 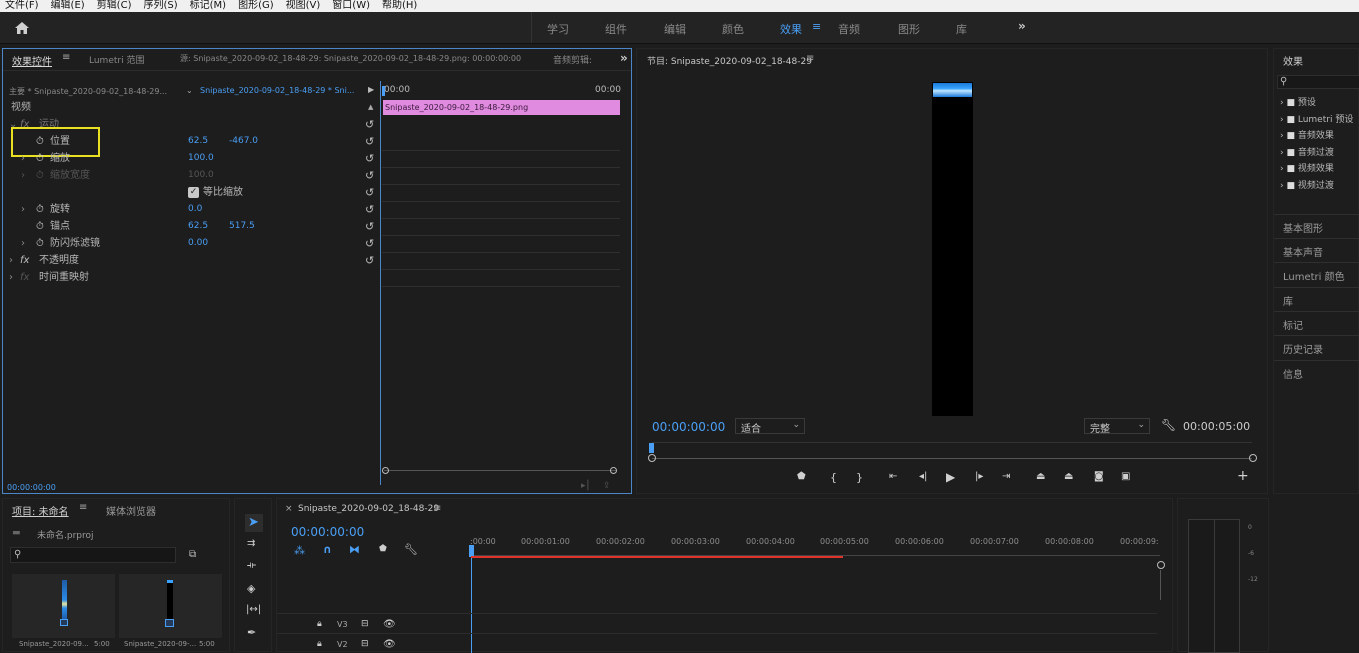 I want to click on linked-selection-icon: ⧓, so click(x=354, y=549).